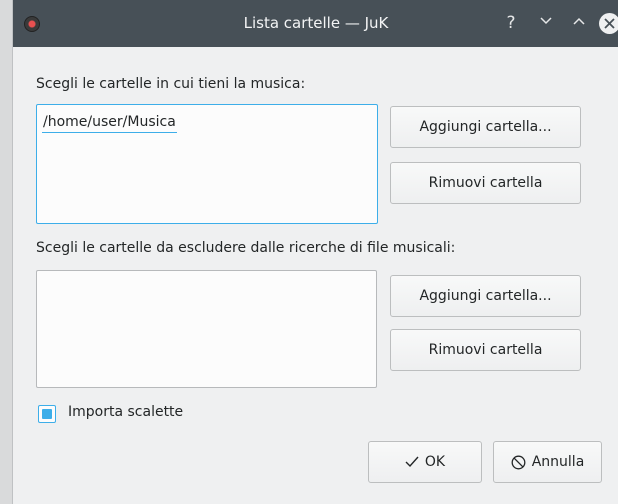 The image size is (618, 504). Describe the element at coordinates (206, 329) in the screenshot. I see `excluded-folders-list` at that location.